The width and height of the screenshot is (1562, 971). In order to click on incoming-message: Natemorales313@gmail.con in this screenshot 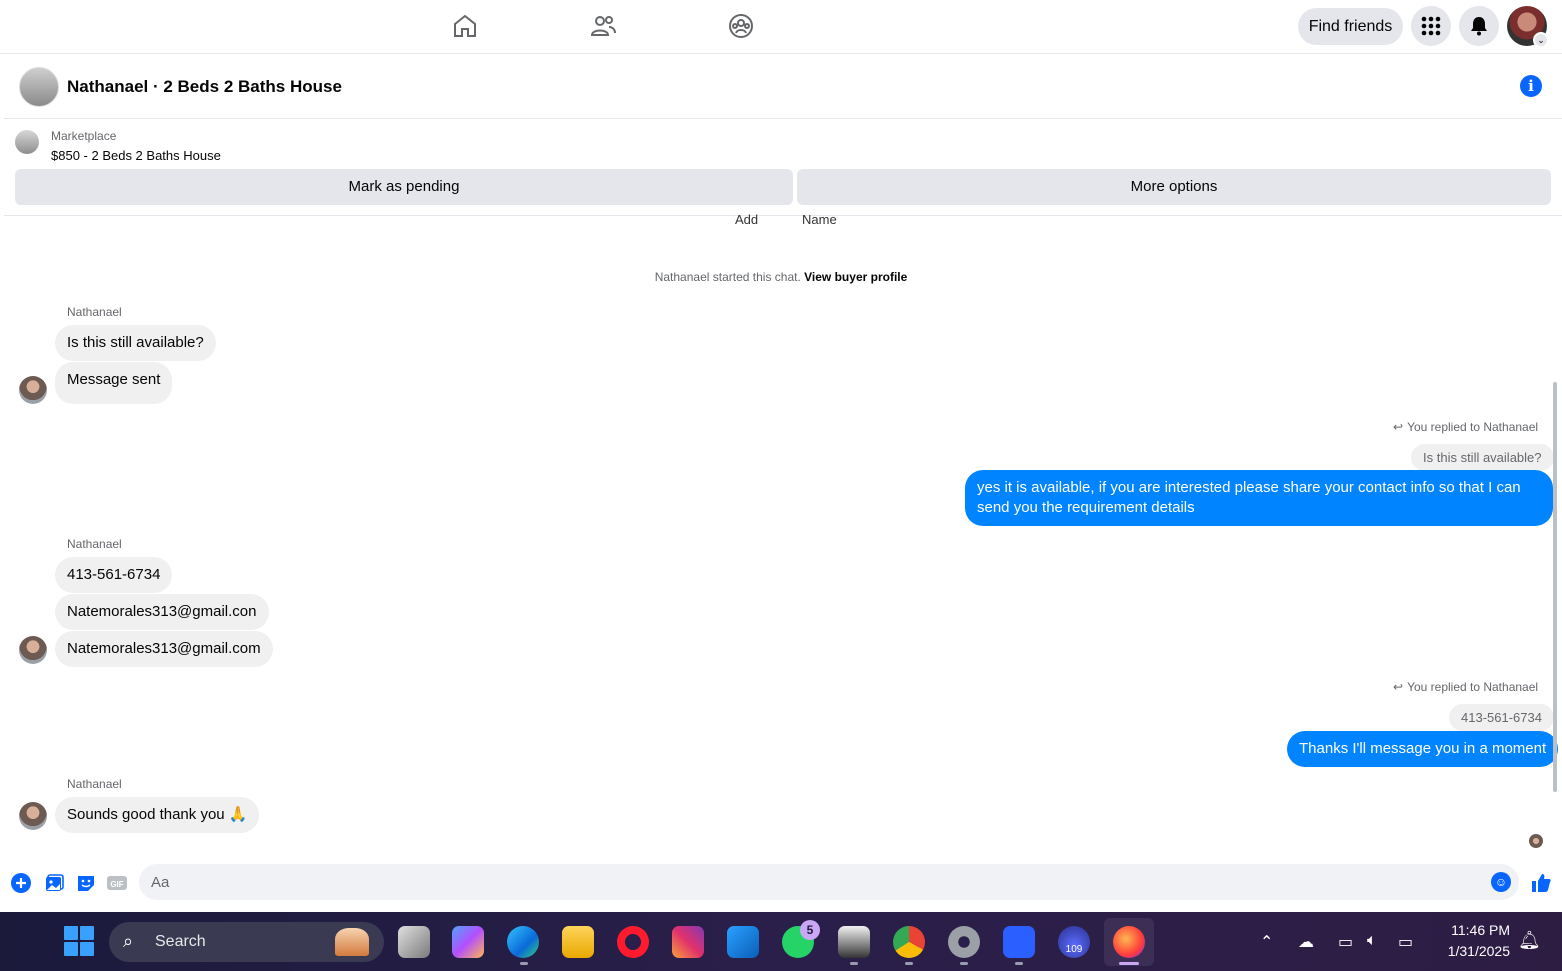, I will do `click(162, 612)`.